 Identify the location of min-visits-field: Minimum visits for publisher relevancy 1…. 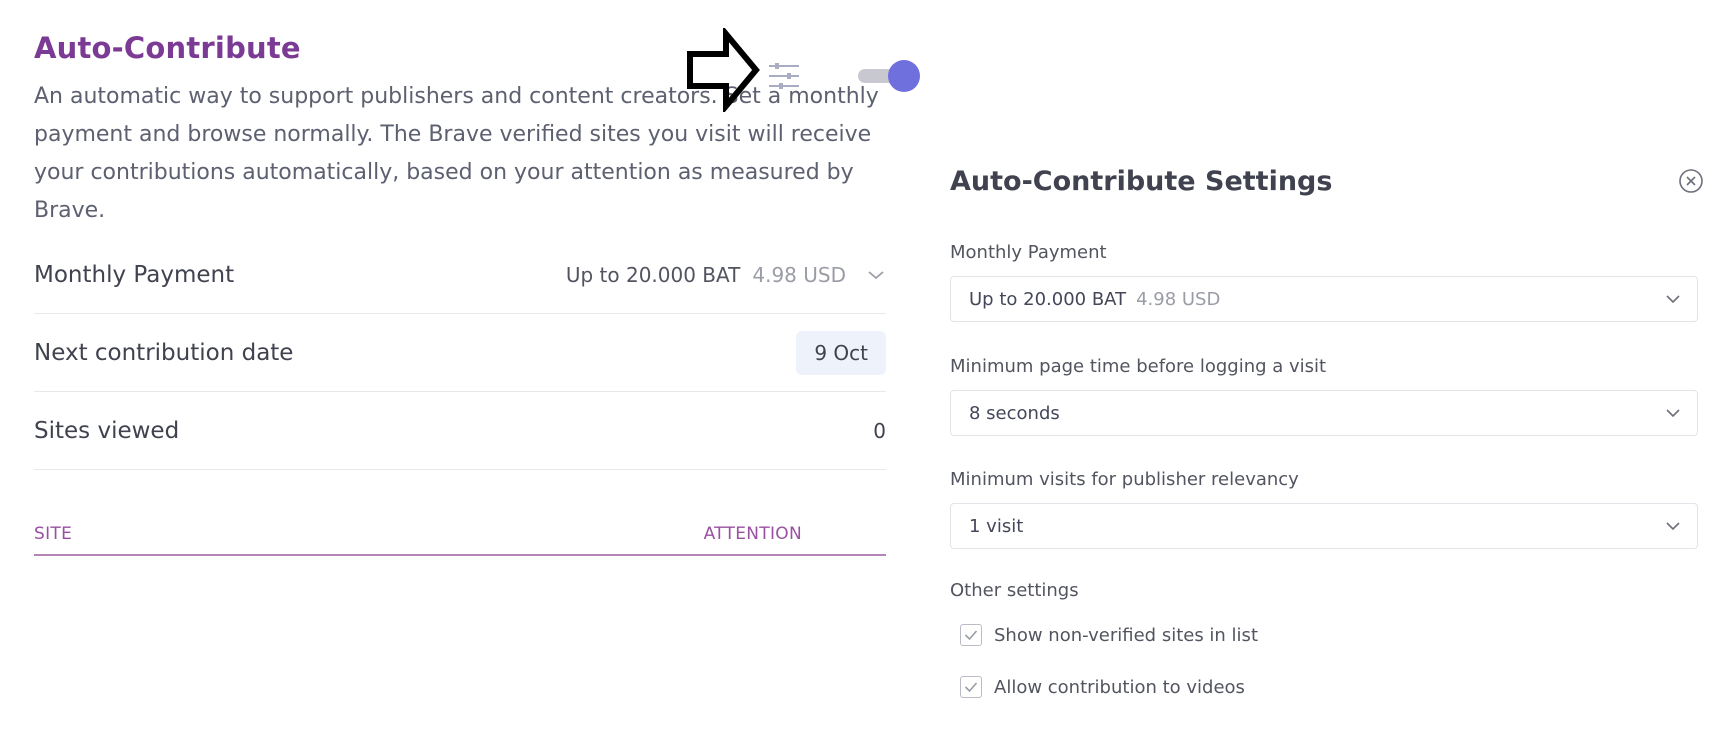
(1324, 508).